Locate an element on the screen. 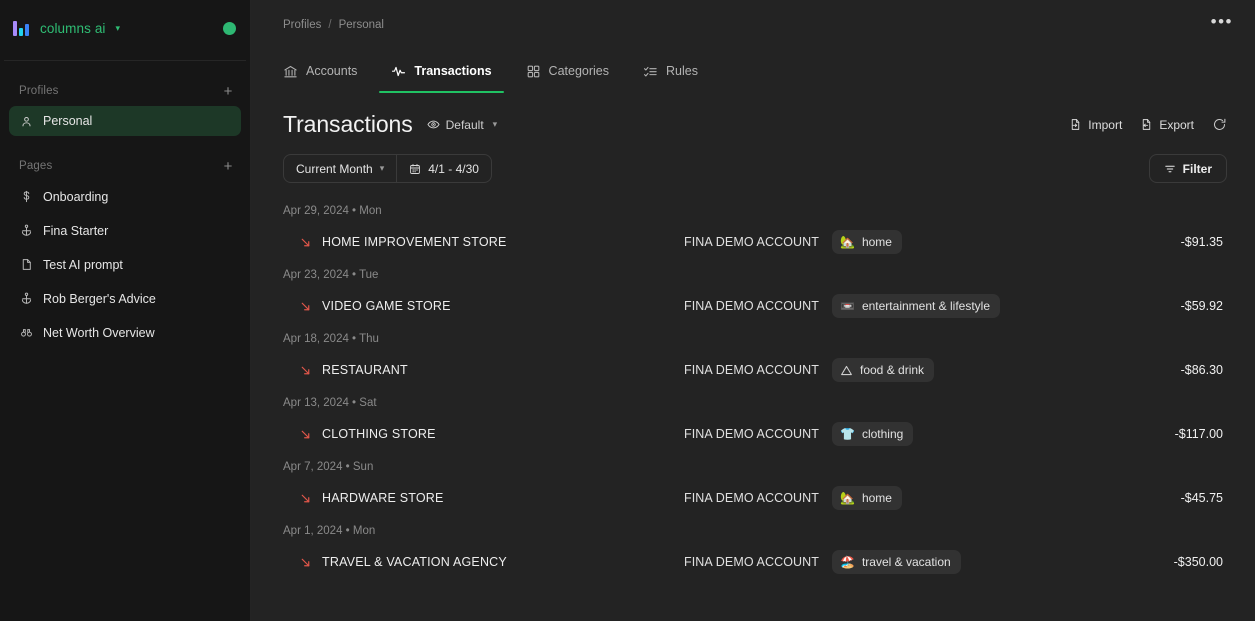 This screenshot has width=1255, height=621. workspace-name: columns ai is located at coordinates (73, 28).